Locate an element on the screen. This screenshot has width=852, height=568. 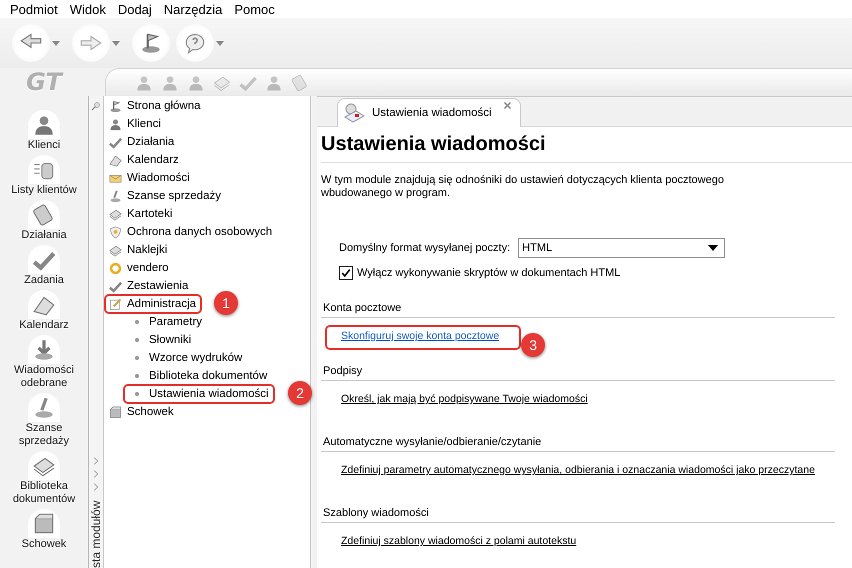
close-icon is located at coordinates (507, 105).